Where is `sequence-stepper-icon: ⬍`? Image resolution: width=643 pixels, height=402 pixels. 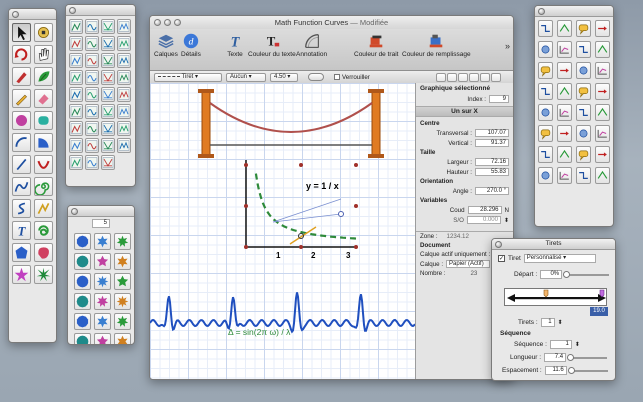
sequence-stepper-icon: ⬍ is located at coordinates (577, 344).